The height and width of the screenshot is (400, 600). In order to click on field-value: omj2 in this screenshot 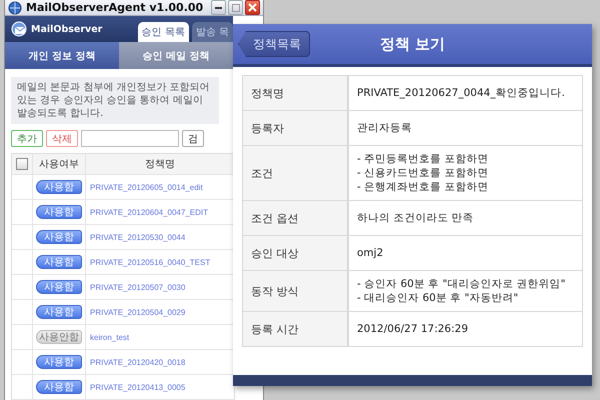, I will do `click(370, 253)`.